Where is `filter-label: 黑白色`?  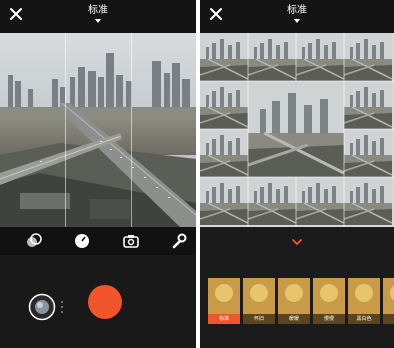 filter-label: 黑白色 is located at coordinates (364, 319).